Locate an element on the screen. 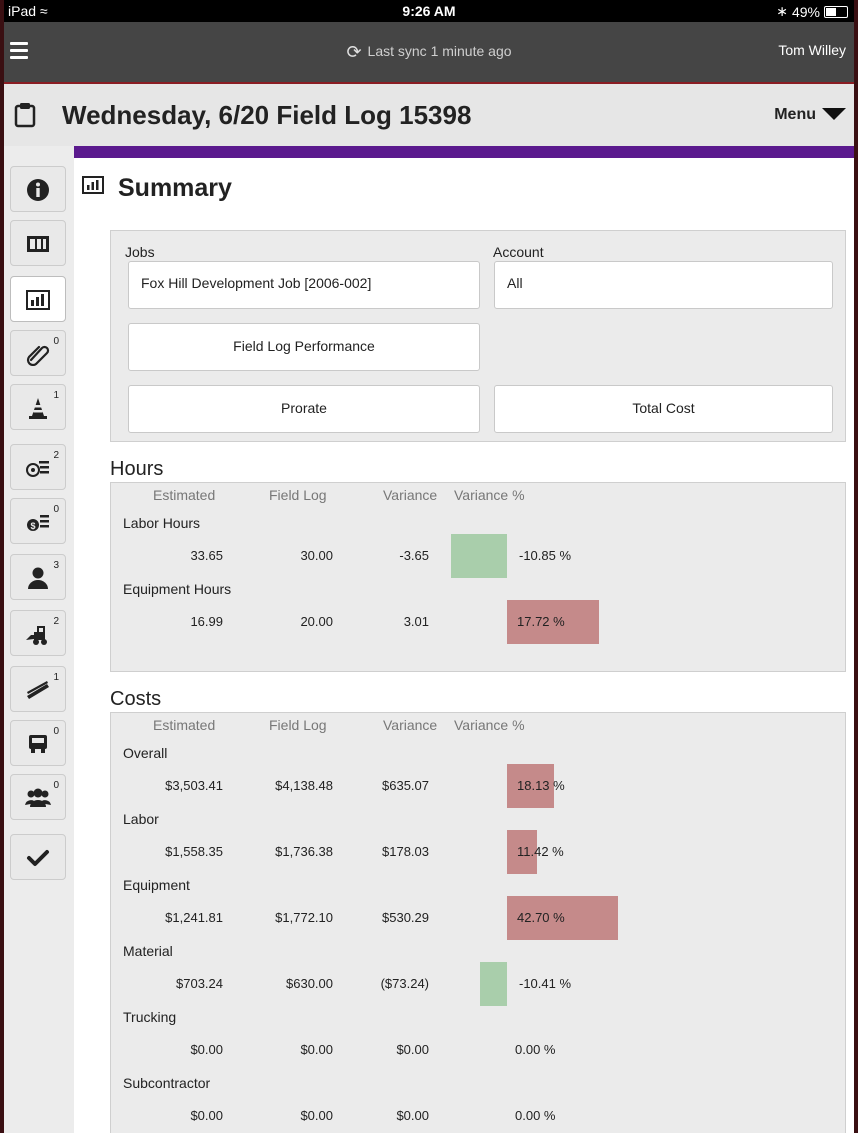 The image size is (858, 1133). field-log-value: $4,138.48 is located at coordinates (304, 785).